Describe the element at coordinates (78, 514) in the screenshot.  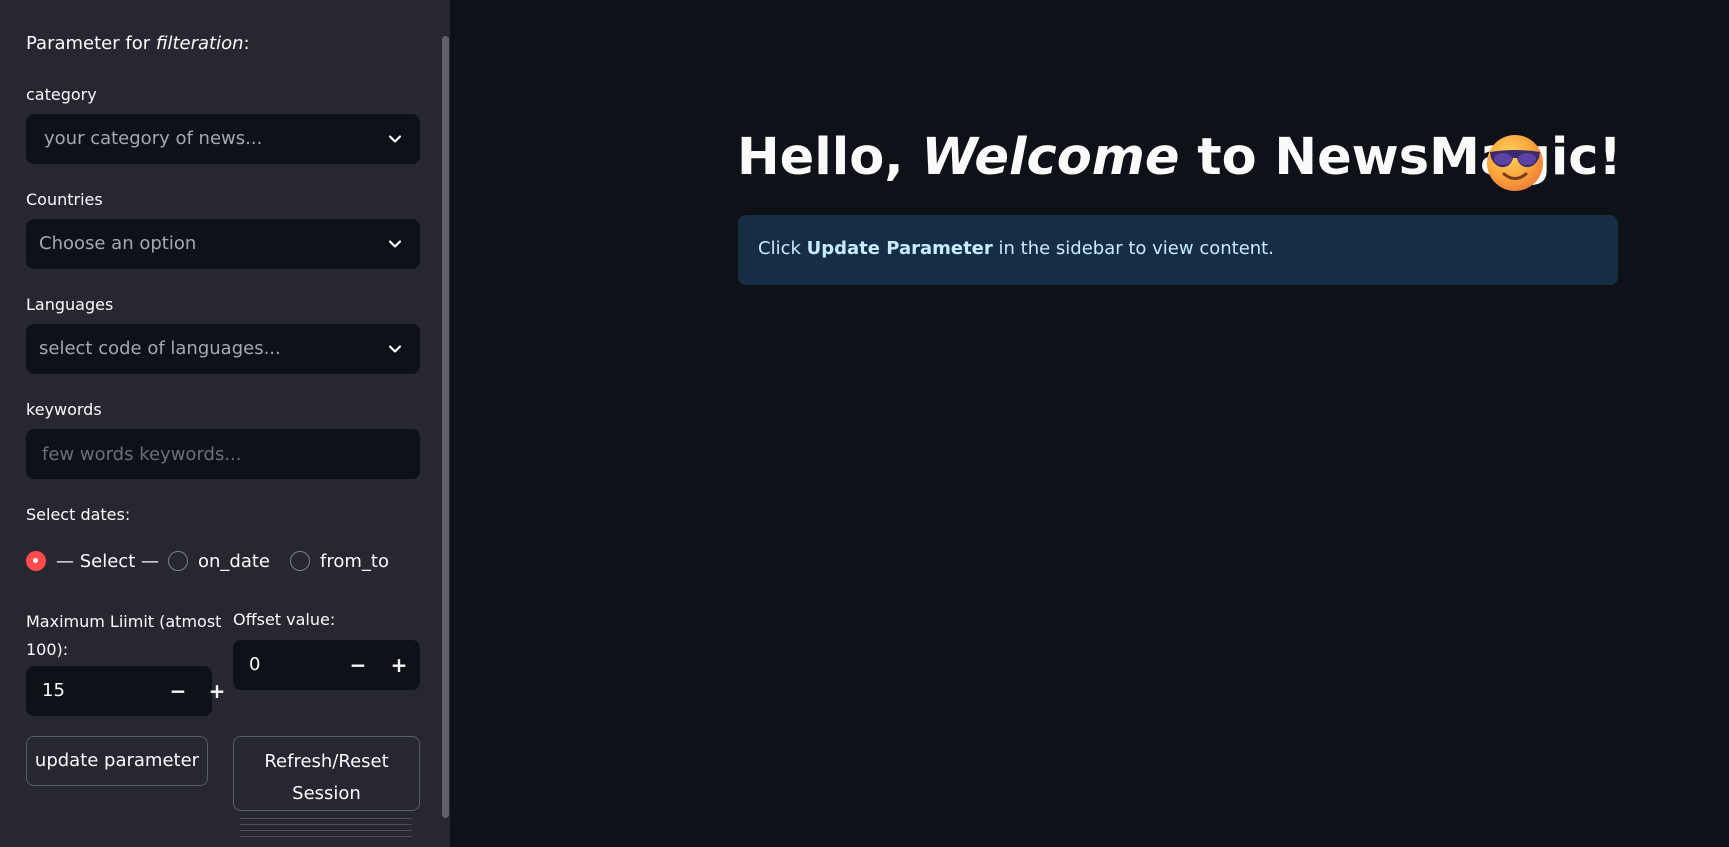
I see `dates-label: Select dates:` at that location.